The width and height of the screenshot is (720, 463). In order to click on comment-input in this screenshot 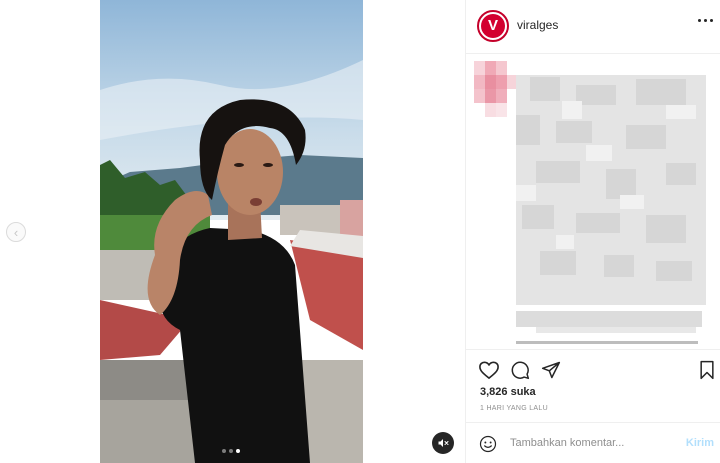, I will do `click(590, 443)`.